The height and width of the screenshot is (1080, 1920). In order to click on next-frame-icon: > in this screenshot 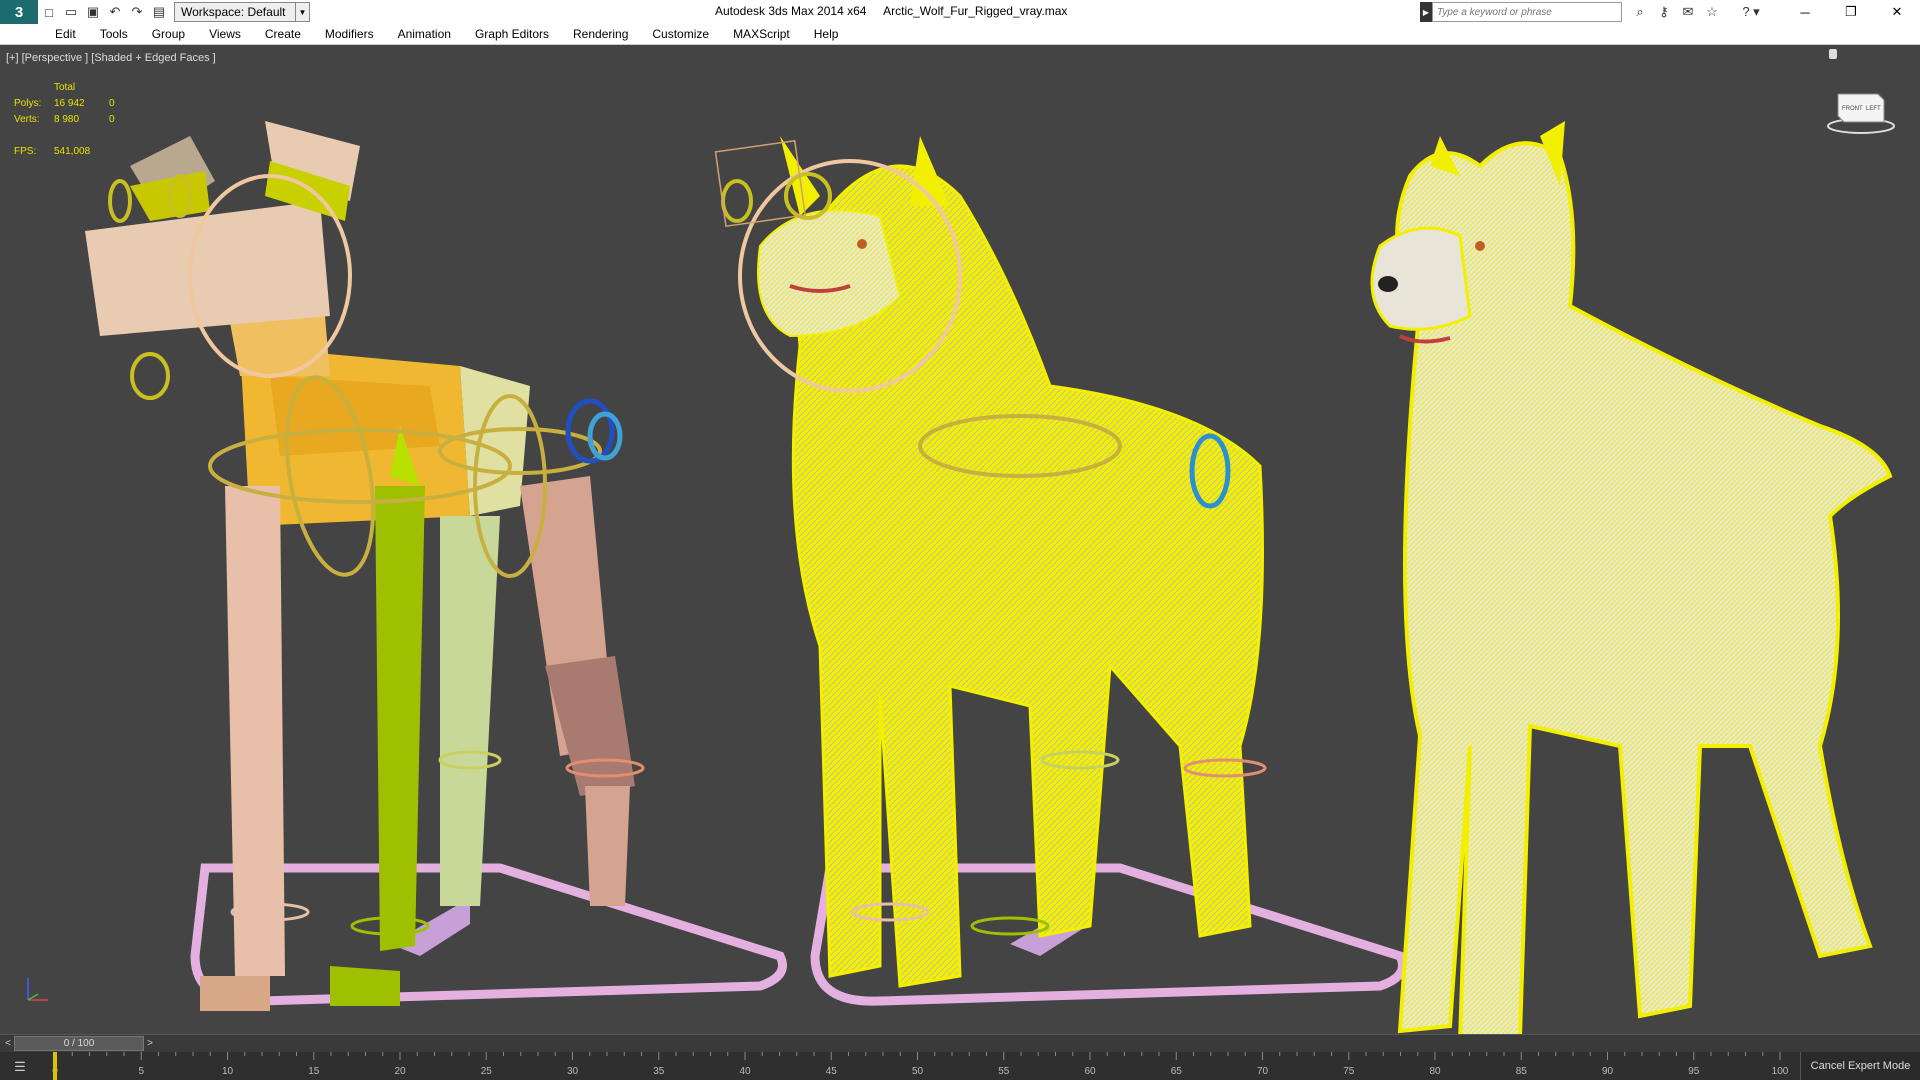, I will do `click(150, 1043)`.